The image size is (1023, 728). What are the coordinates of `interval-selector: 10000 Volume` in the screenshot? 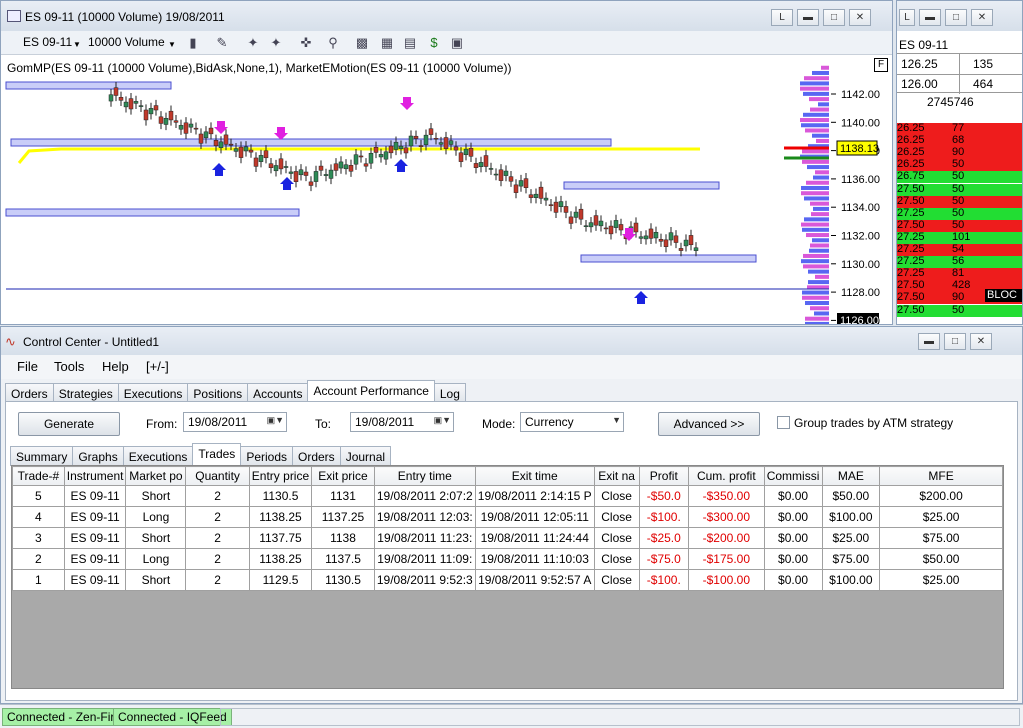 It's located at (126, 42).